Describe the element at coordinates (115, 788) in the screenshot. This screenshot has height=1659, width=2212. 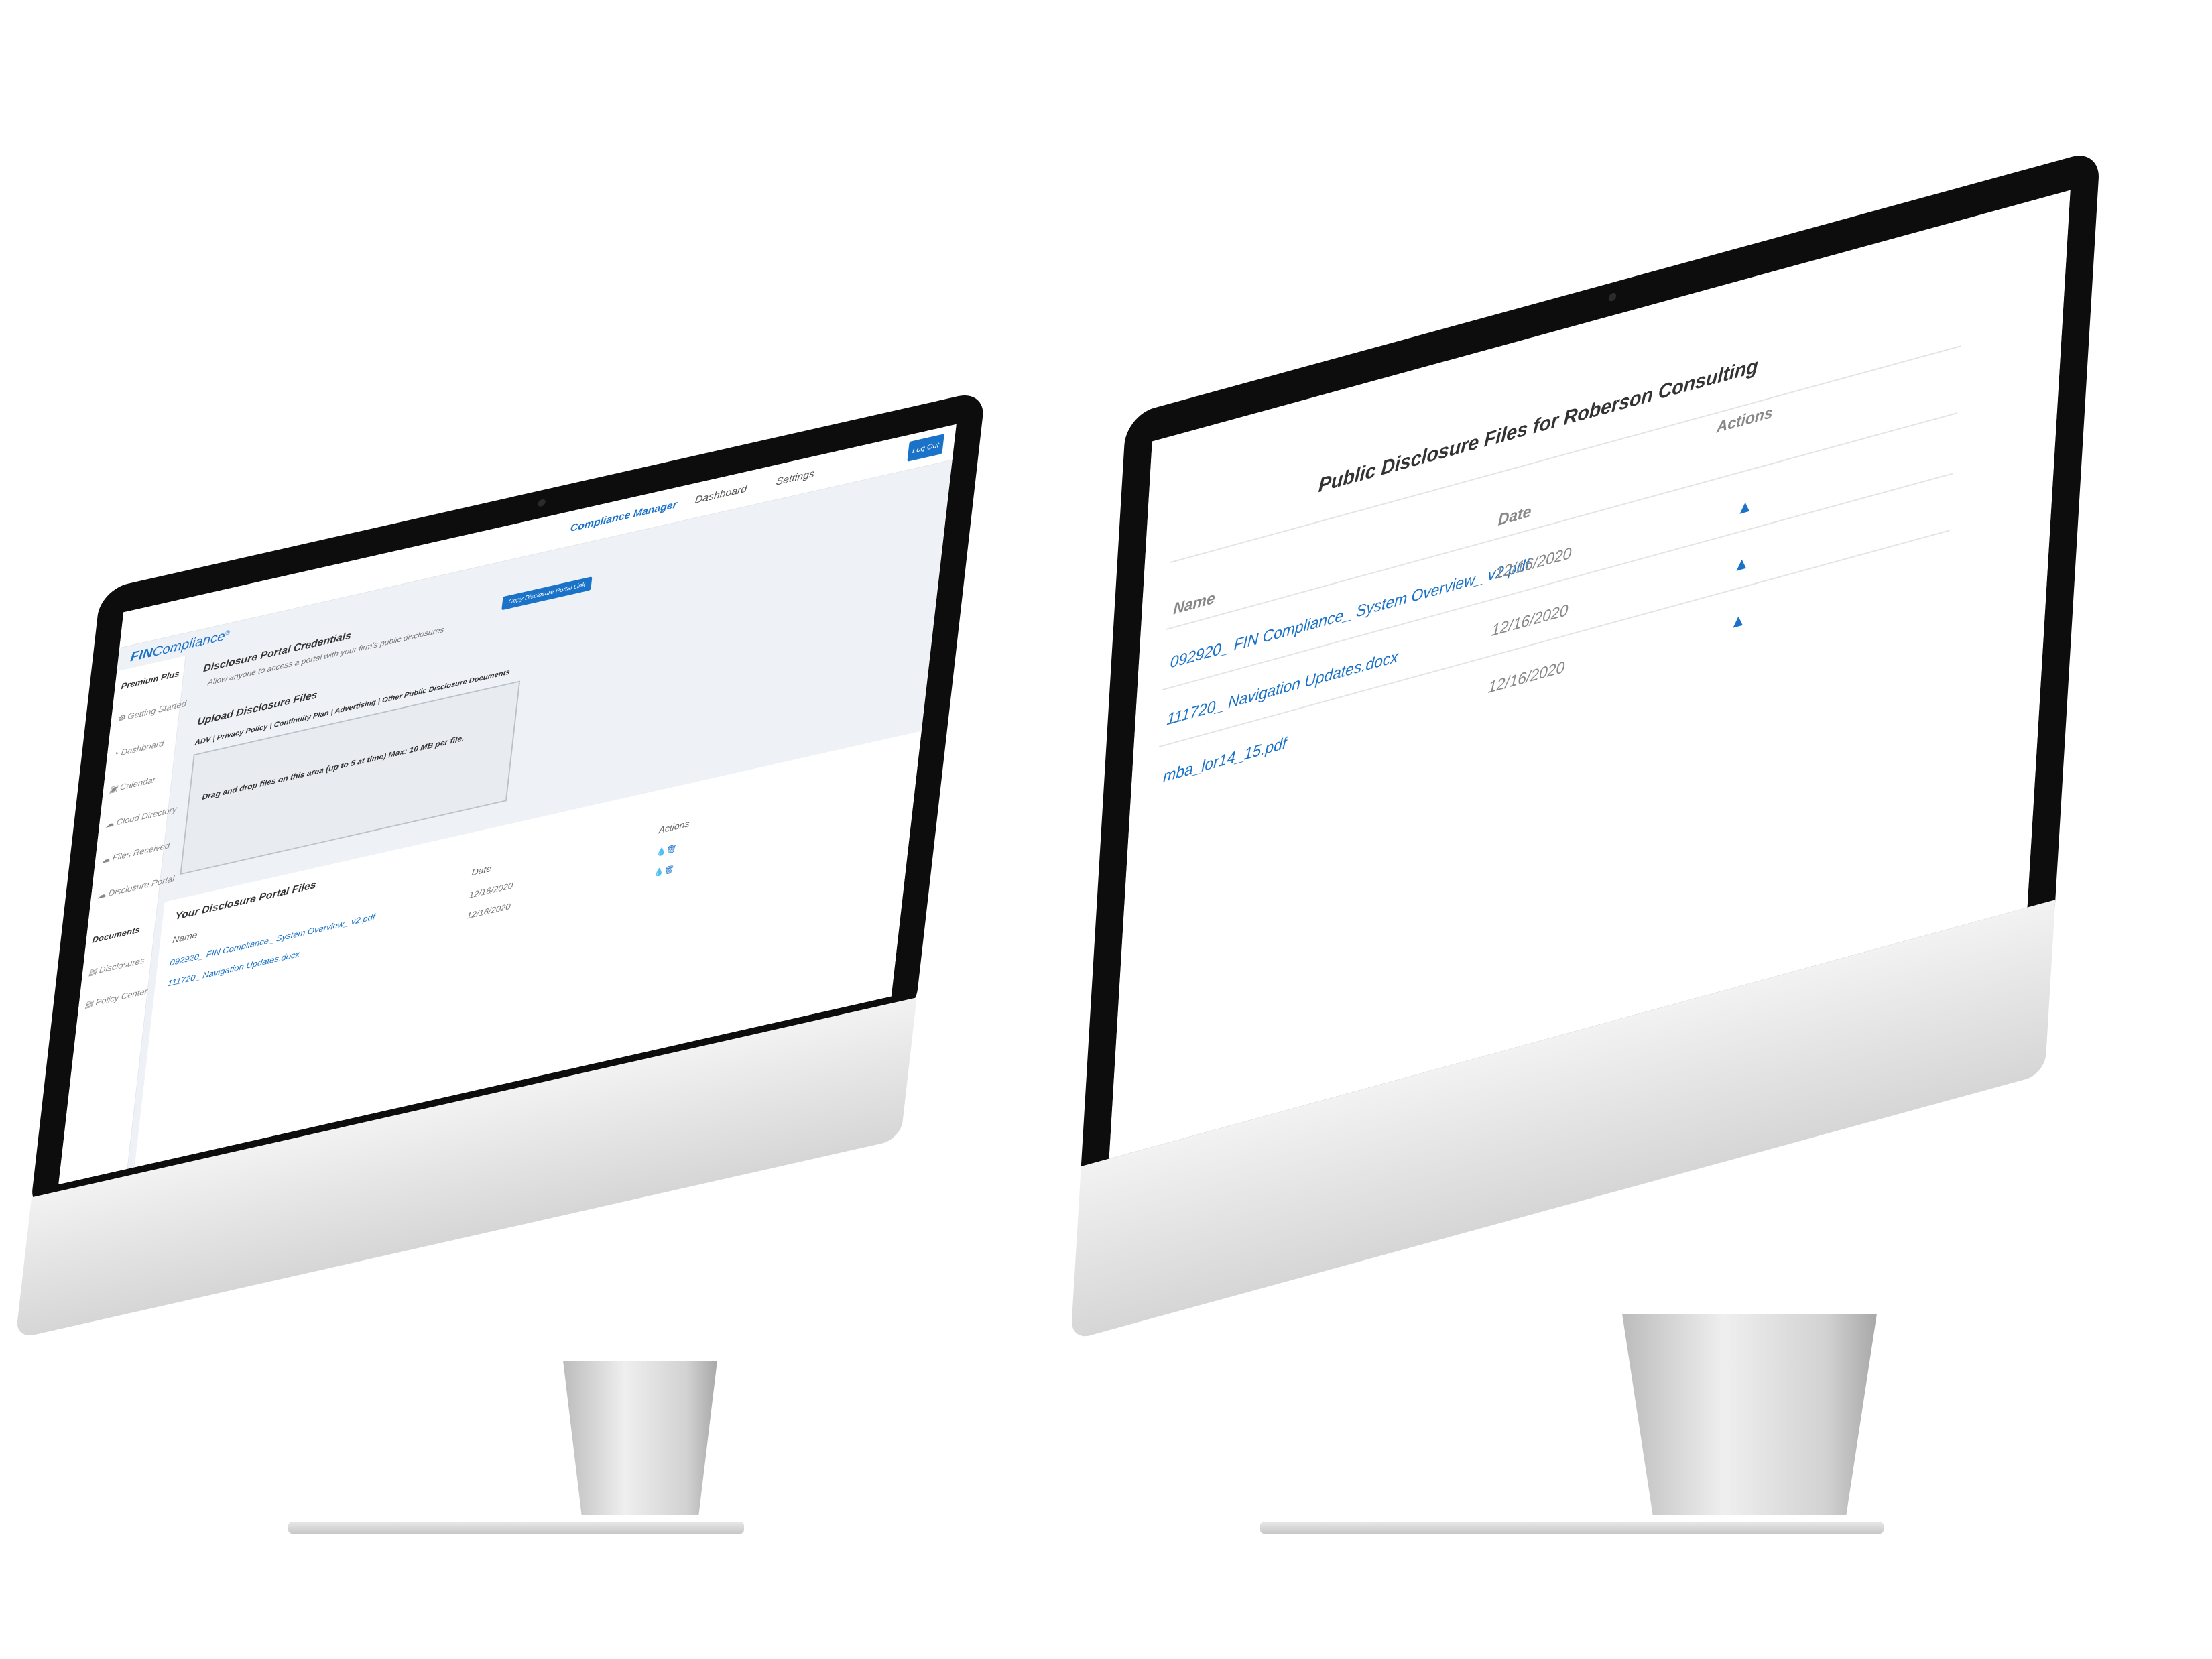
I see `calendar-icon: ▣` at that location.